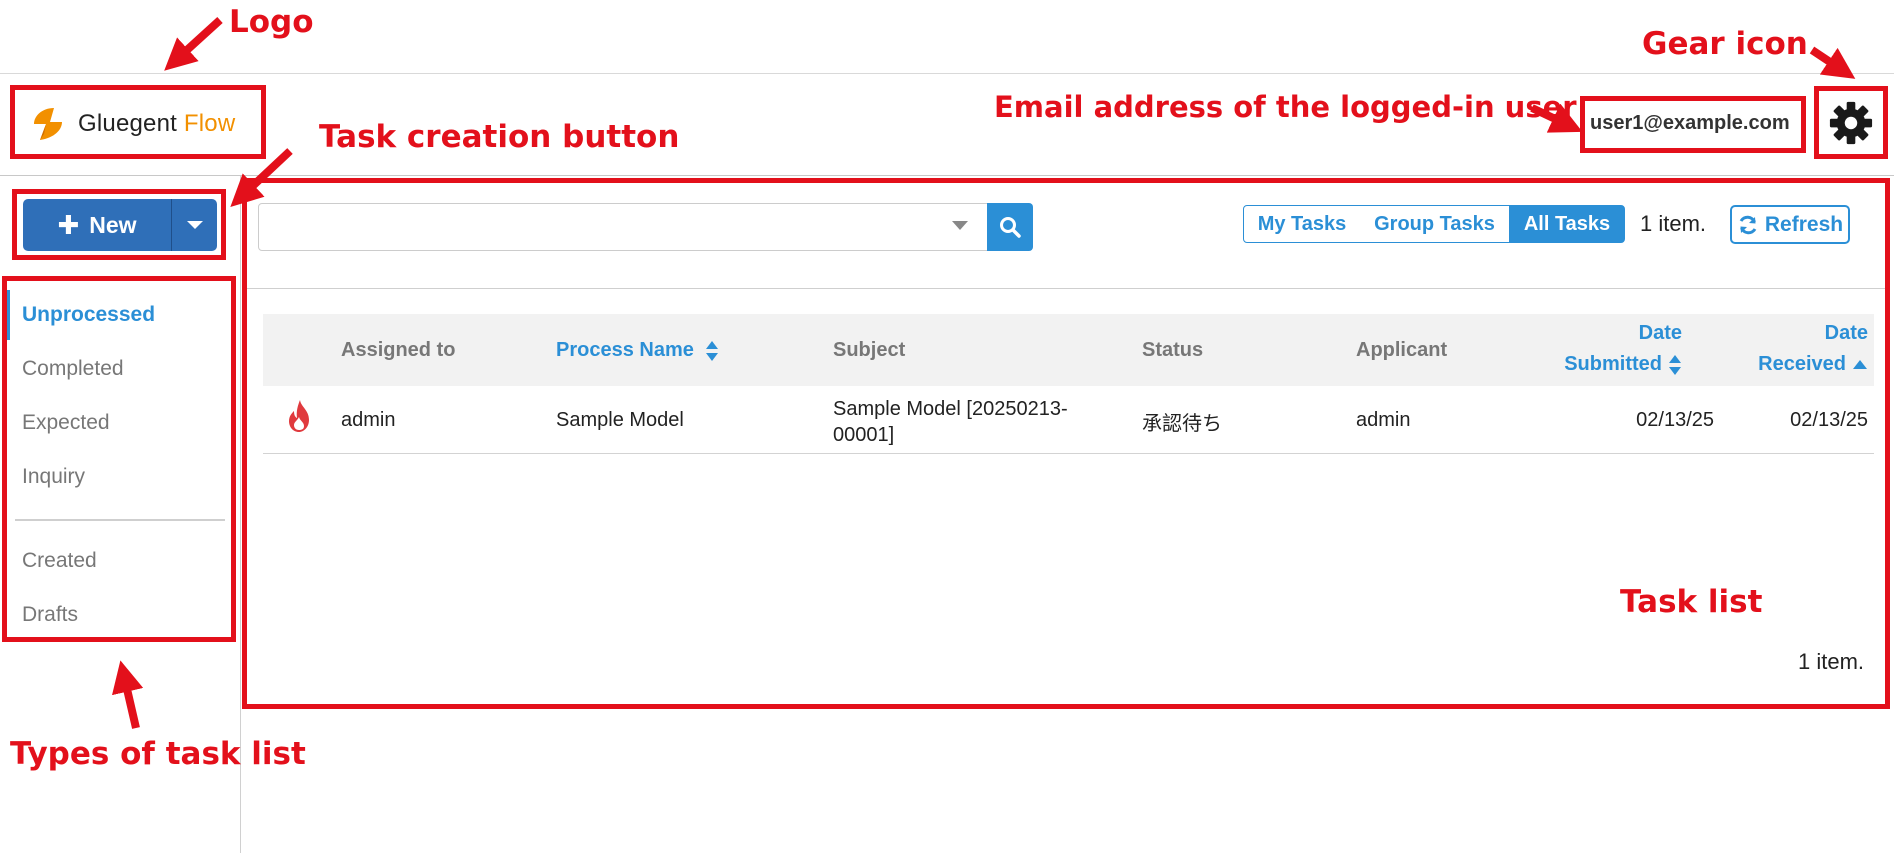 The width and height of the screenshot is (1894, 853). What do you see at coordinates (1832, 62) in the screenshot?
I see `arrow-gear` at bounding box center [1832, 62].